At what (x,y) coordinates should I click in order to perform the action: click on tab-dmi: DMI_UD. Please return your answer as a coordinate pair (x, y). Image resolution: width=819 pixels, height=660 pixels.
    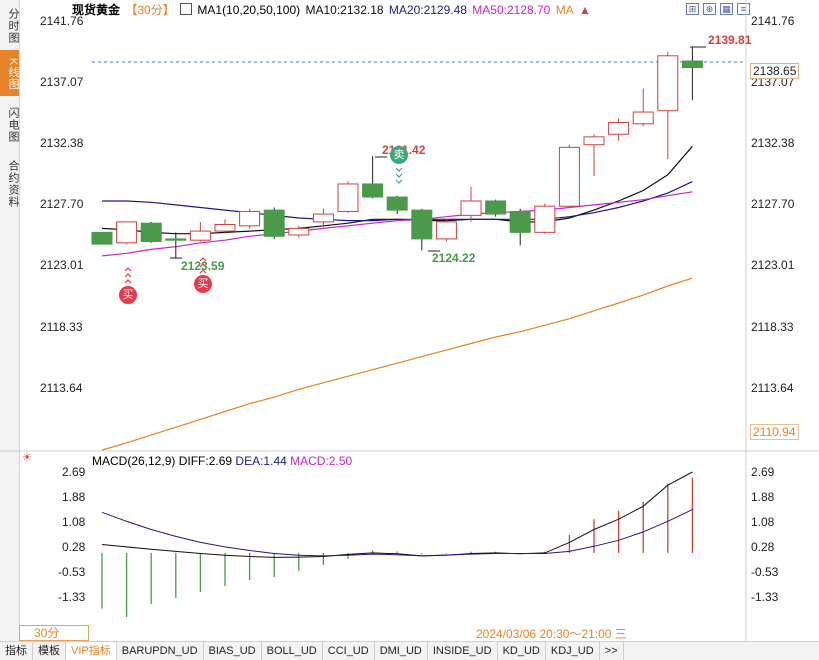
    Looking at the image, I should click on (401, 651).